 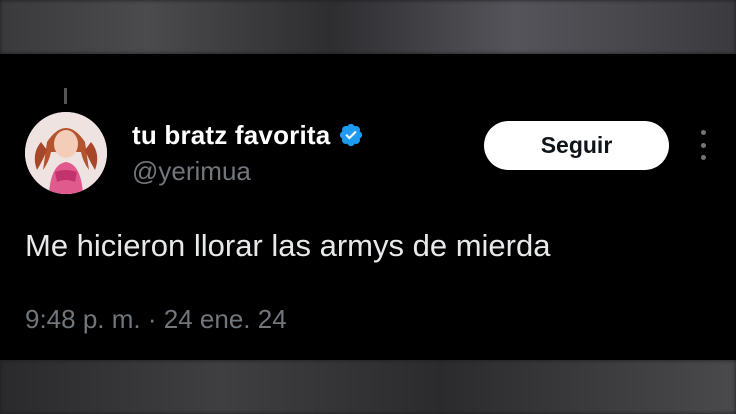 What do you see at coordinates (65, 96) in the screenshot?
I see `thread-connector-line` at bounding box center [65, 96].